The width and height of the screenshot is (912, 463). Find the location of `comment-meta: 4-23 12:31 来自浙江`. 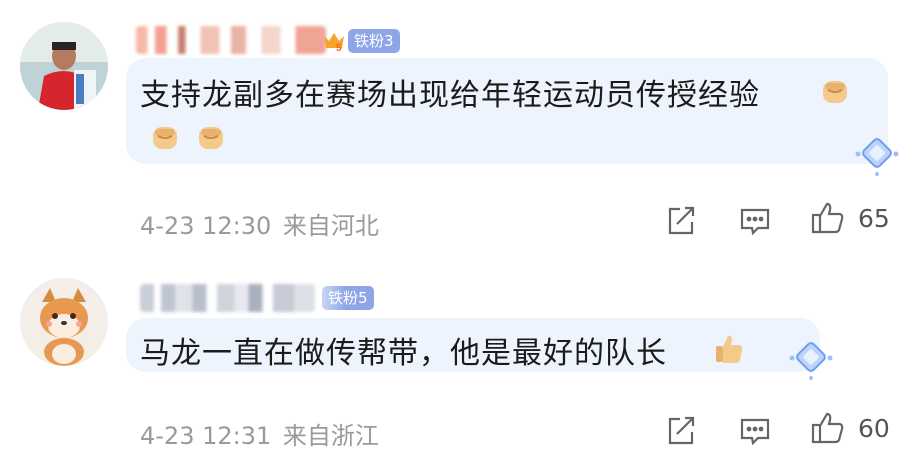

comment-meta: 4-23 12:31 来自浙江 is located at coordinates (259, 433).